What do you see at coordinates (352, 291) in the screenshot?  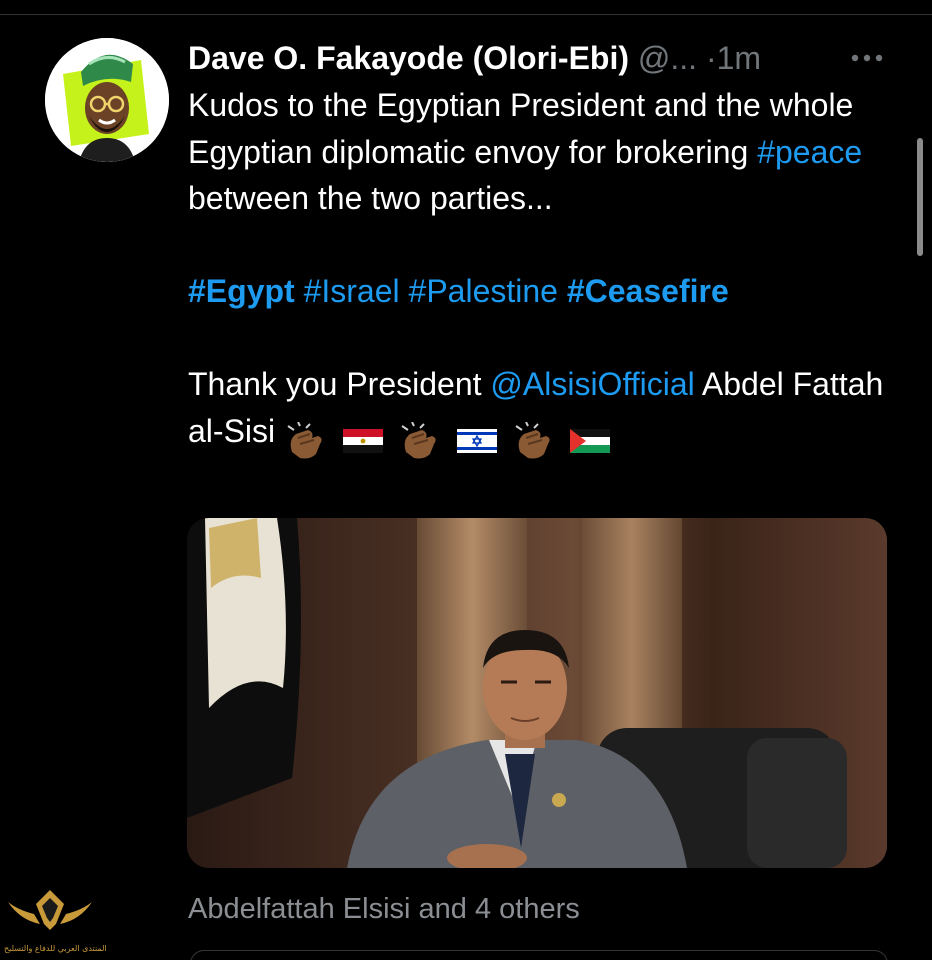 I see `hashtag-israel: #Israel` at bounding box center [352, 291].